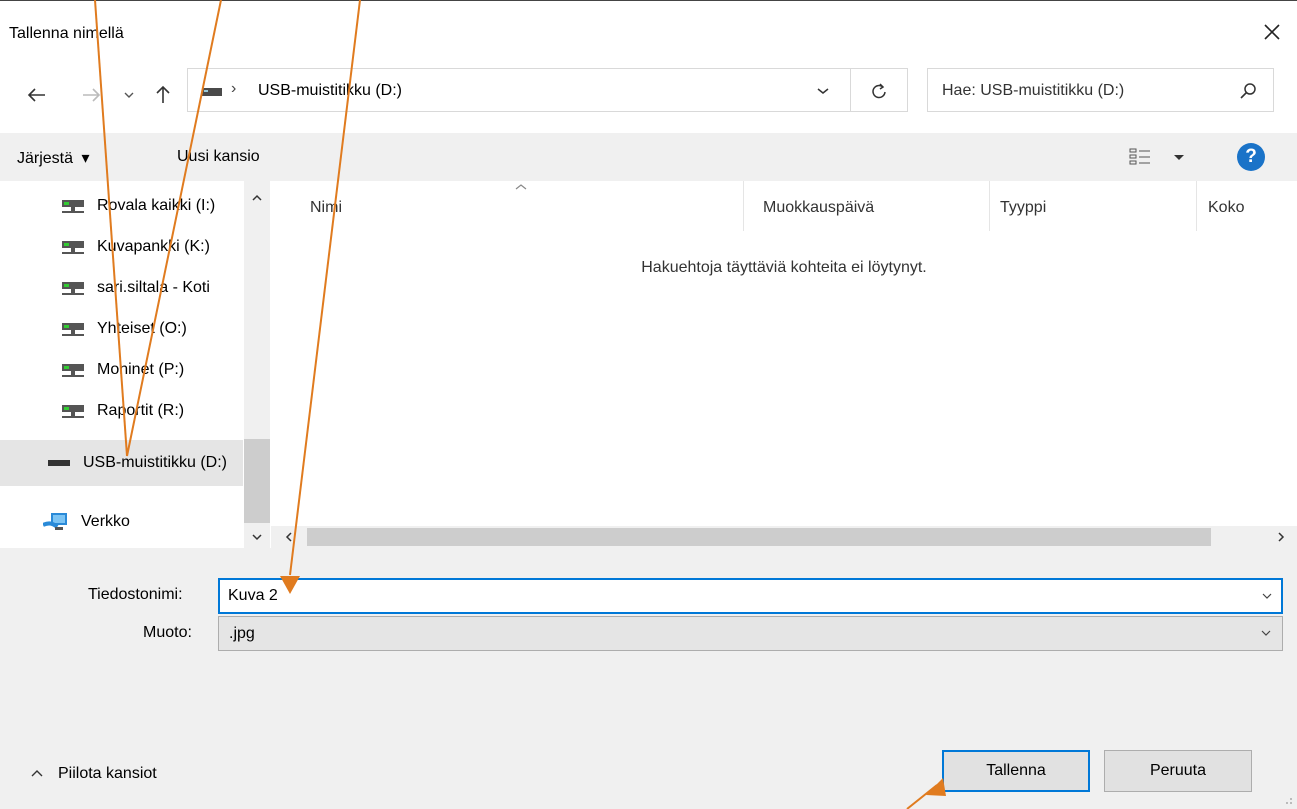 The image size is (1297, 809). I want to click on sidebar-item-label: Raportit (R:), so click(141, 410).